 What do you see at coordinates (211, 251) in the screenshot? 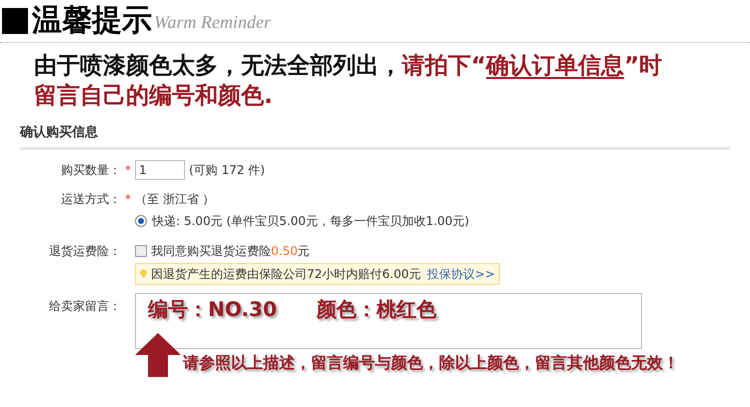
I see `insurance-text: 我同意购买退货运费险` at bounding box center [211, 251].